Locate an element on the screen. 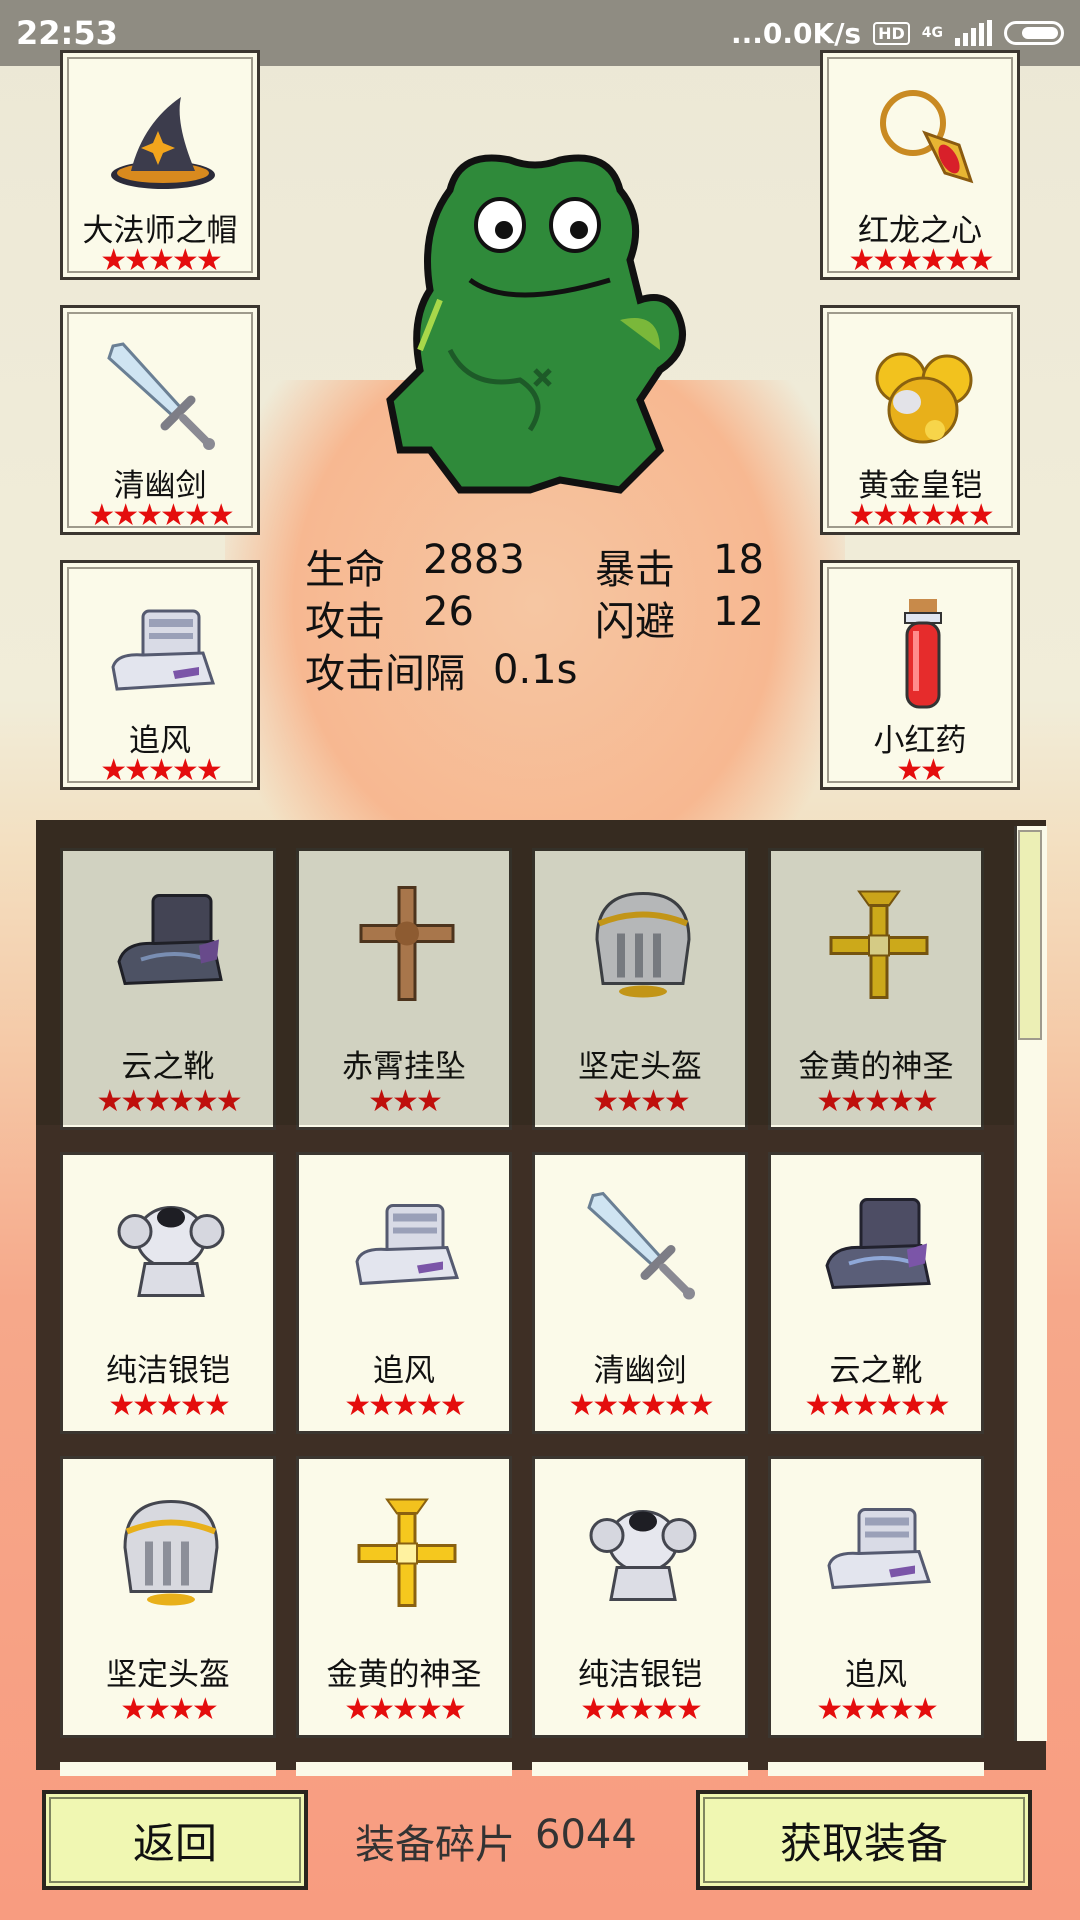  equipment-fragments: 装备碎片 6044 is located at coordinates (496, 1841).